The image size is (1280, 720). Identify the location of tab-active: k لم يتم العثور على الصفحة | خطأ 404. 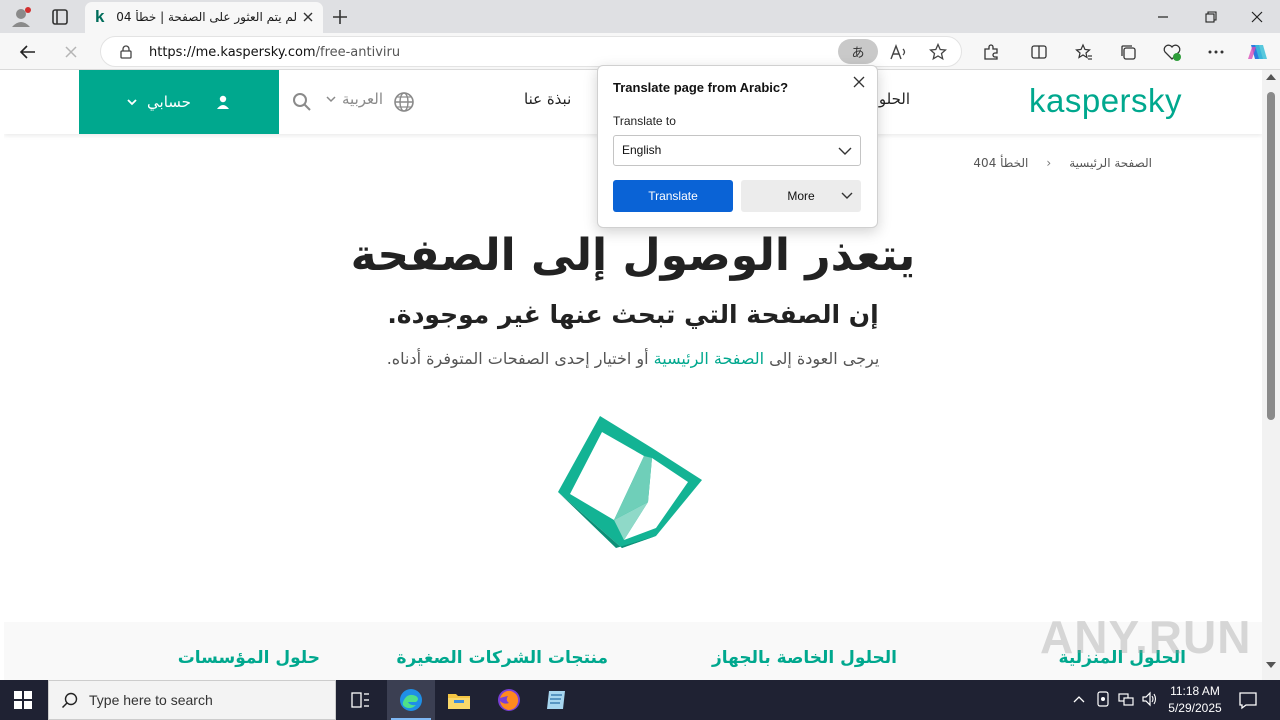
(204, 17).